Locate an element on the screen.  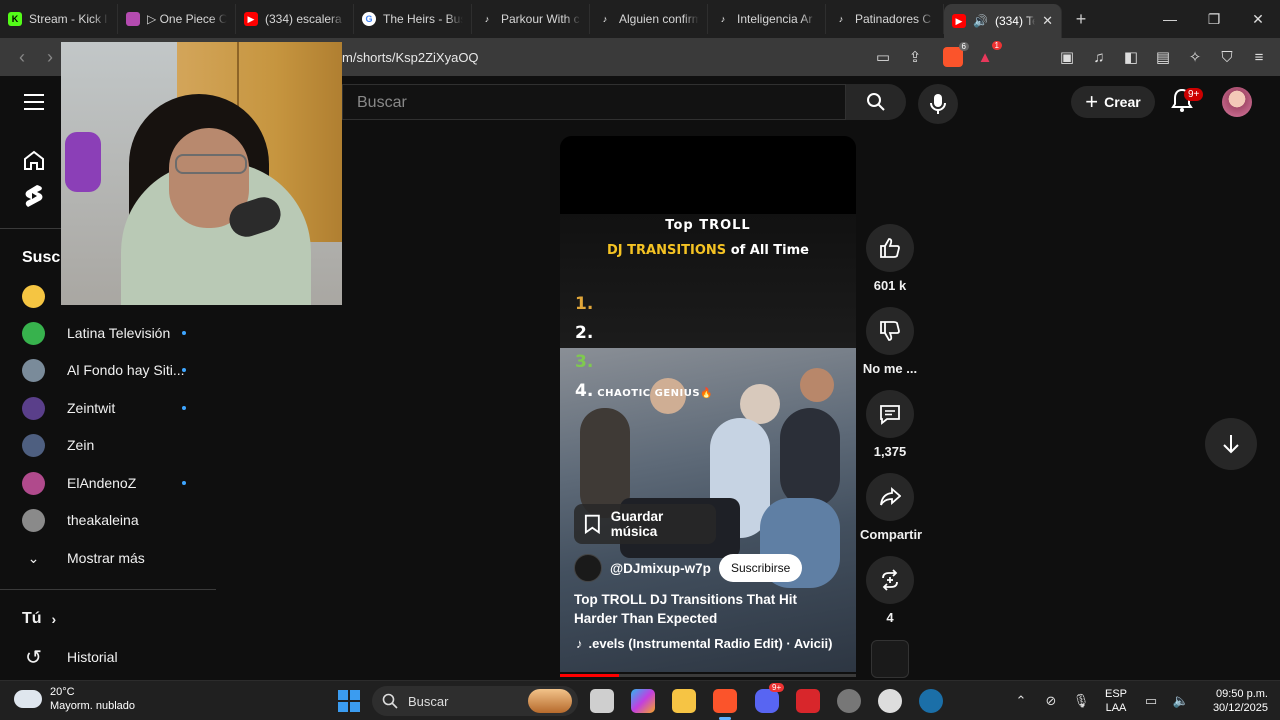
video-progress-bar is located at coordinates (708, 675).